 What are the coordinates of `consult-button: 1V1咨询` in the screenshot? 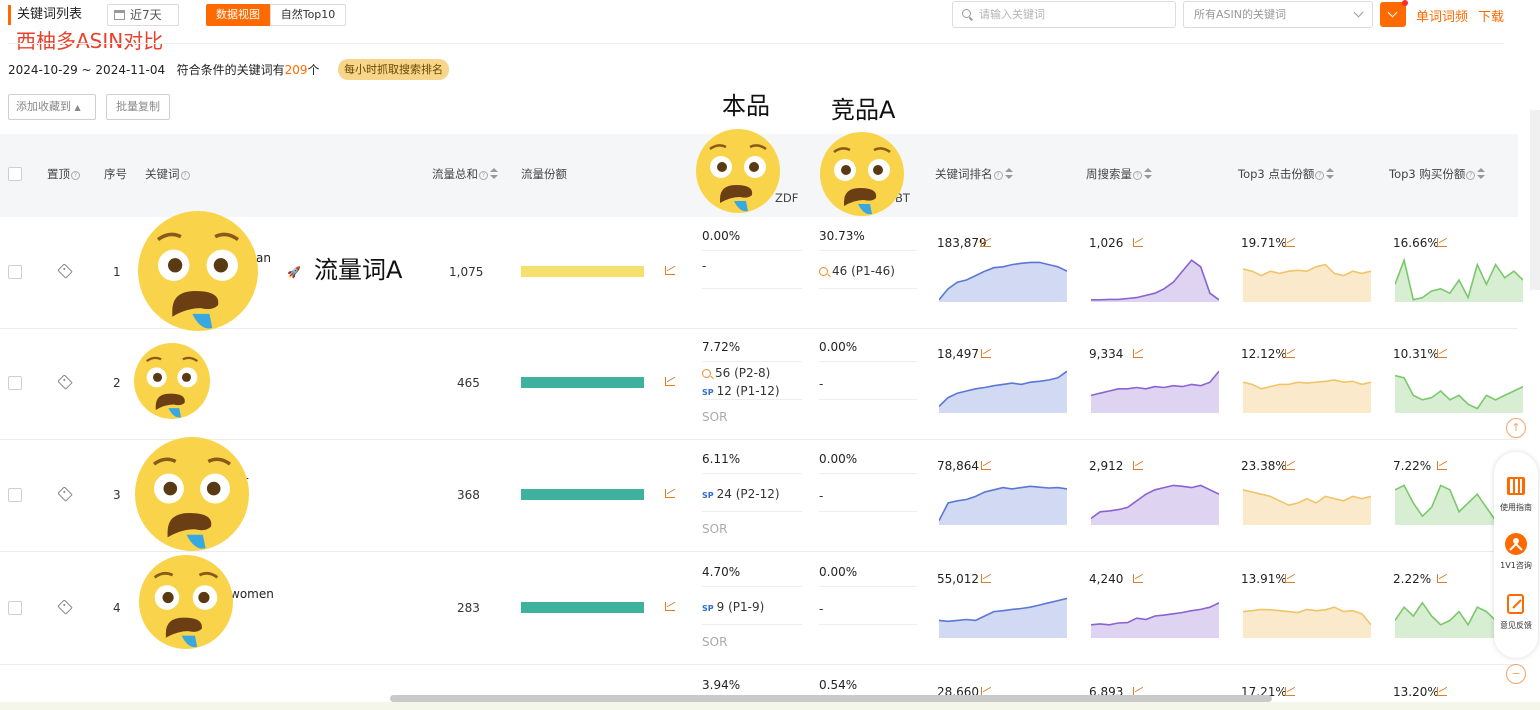 It's located at (1516, 551).